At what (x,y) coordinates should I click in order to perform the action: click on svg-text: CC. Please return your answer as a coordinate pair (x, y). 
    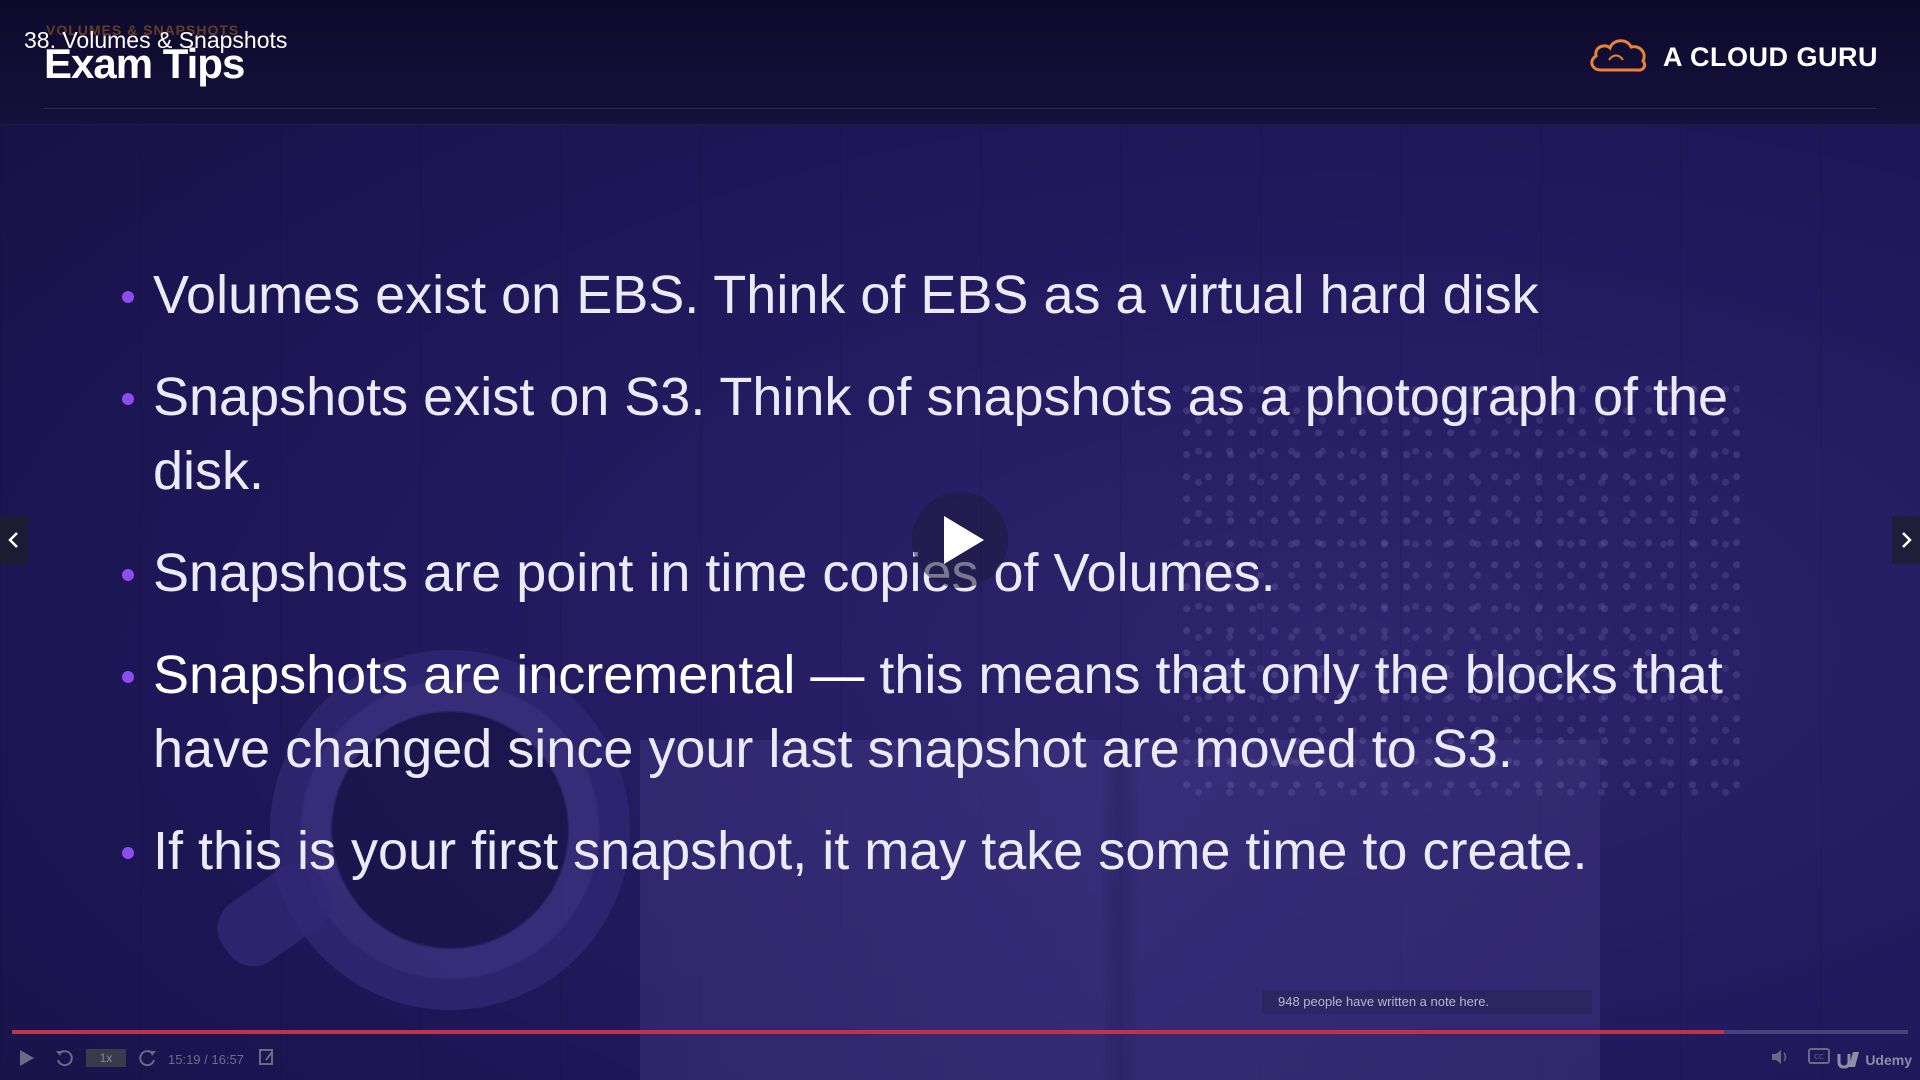
    Looking at the image, I should click on (1819, 1057).